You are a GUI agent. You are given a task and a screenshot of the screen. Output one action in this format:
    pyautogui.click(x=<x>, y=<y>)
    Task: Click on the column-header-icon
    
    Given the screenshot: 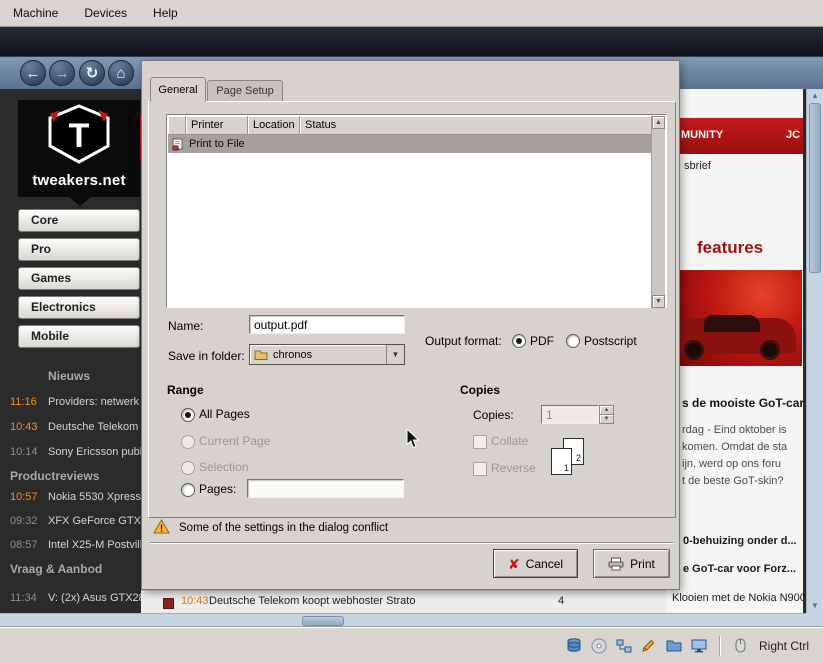 What is the action you would take?
    pyautogui.click(x=177, y=125)
    